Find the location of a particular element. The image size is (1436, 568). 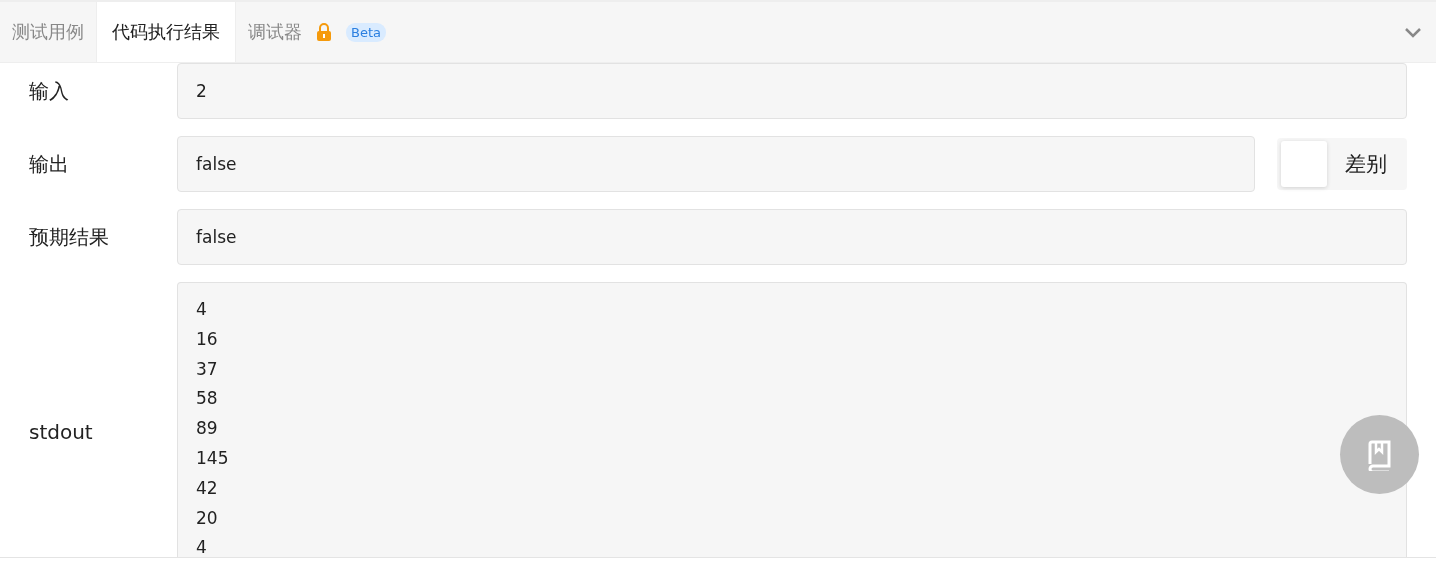

output-line: 20 is located at coordinates (207, 518).